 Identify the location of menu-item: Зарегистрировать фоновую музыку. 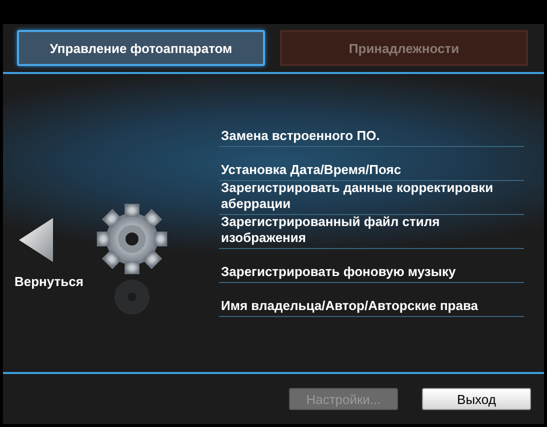
(371, 266).